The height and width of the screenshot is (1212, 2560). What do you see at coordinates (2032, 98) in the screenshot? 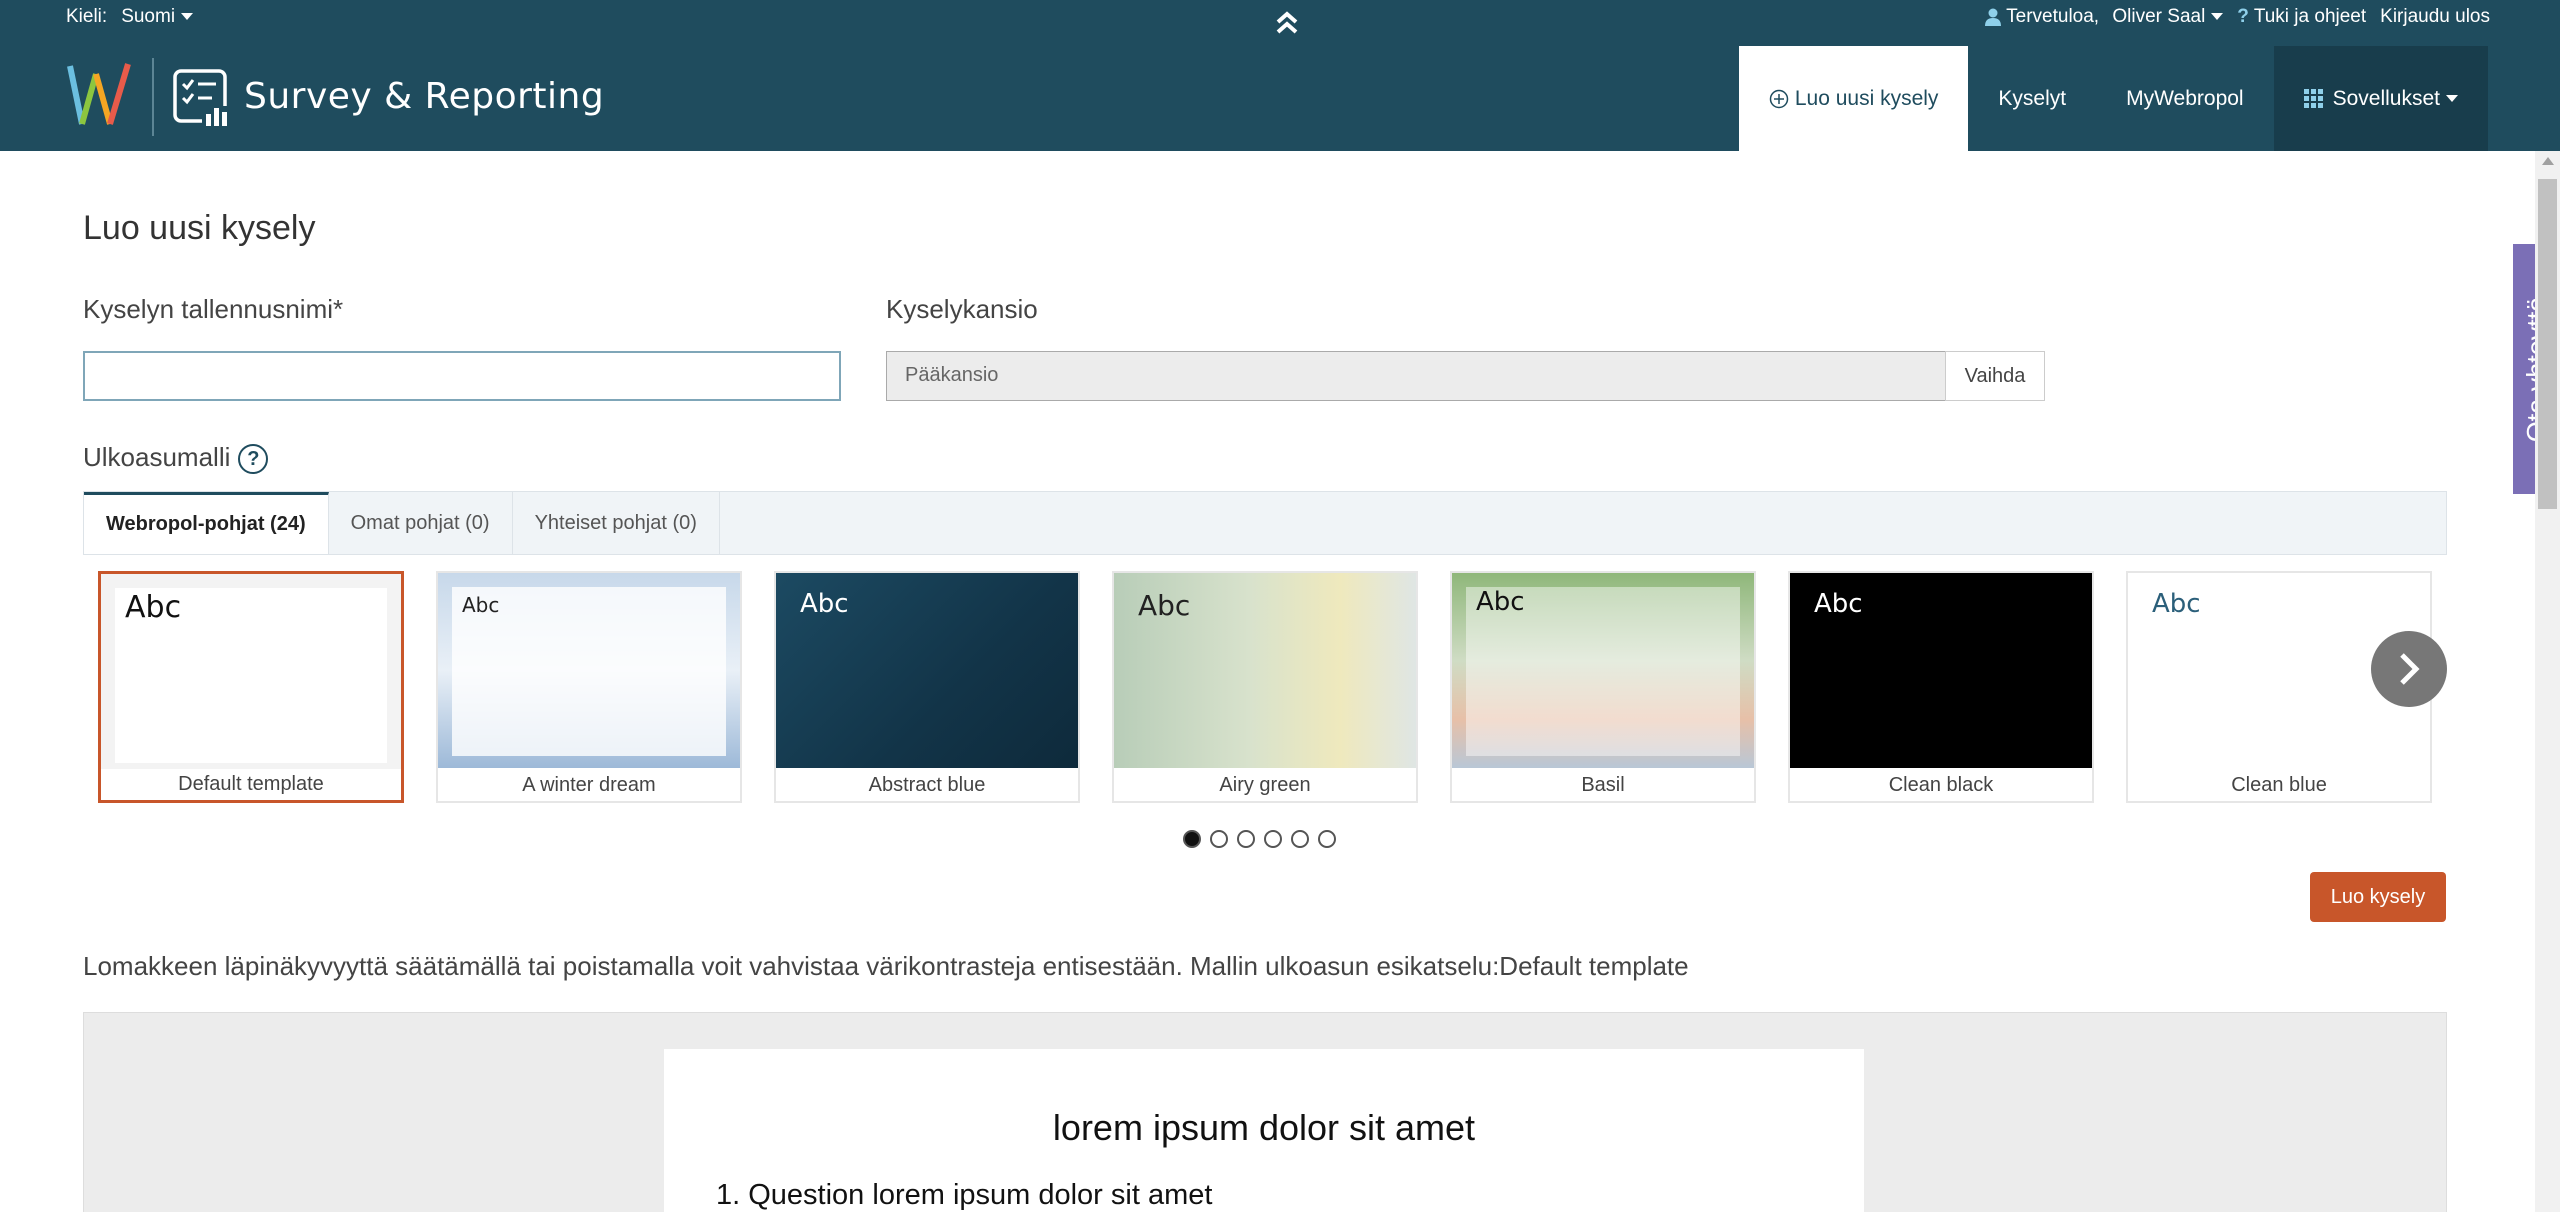
I see `nav-surveys: Kyselyt` at bounding box center [2032, 98].